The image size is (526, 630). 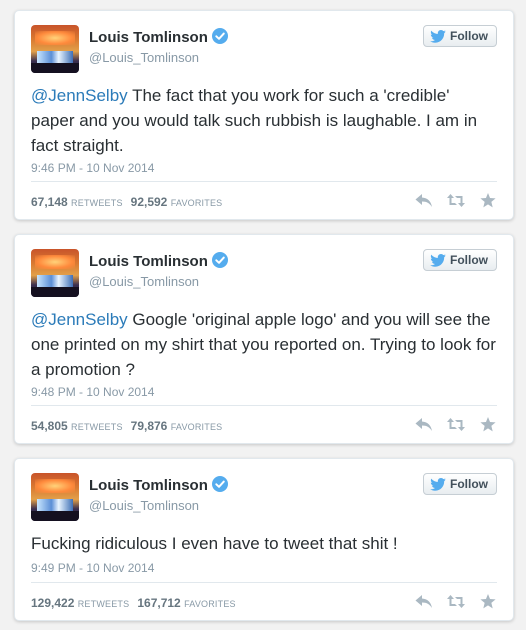 I want to click on tweet-stats: 129,422 RETWEETS 167,712 FAVORITES, so click(x=137, y=603).